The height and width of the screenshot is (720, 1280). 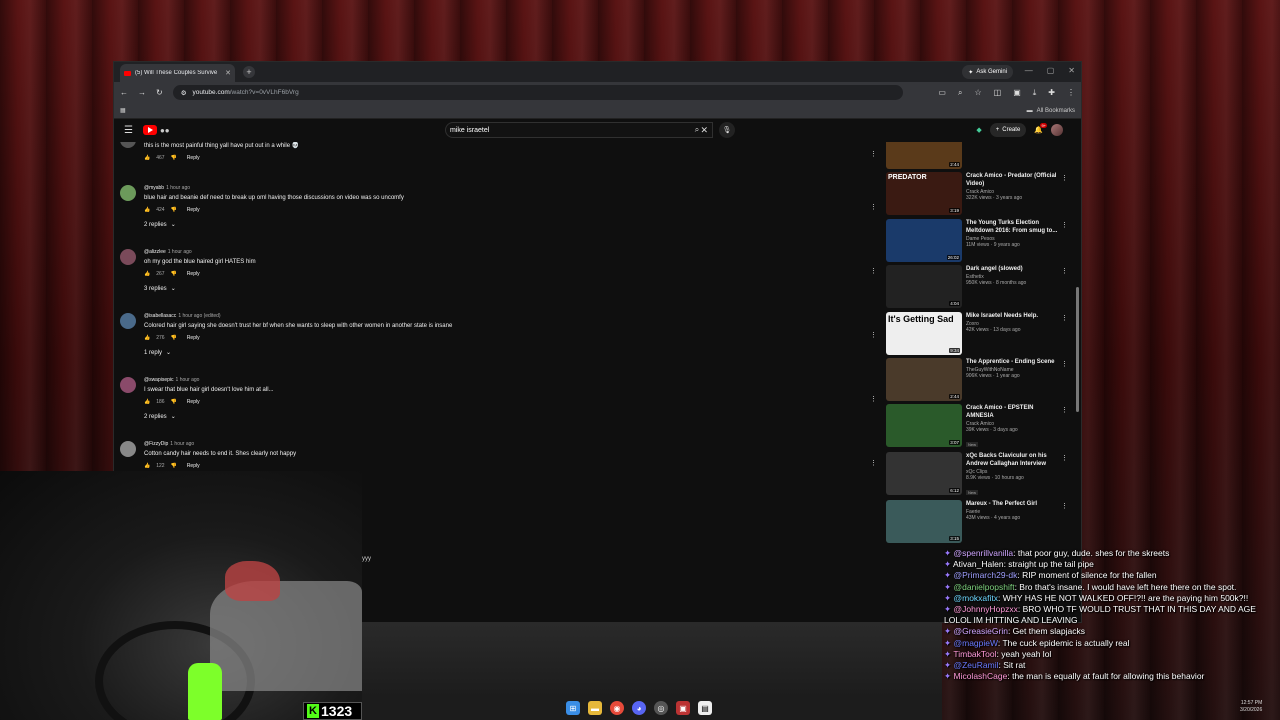 What do you see at coordinates (124, 92) in the screenshot?
I see `back-icon: ←` at bounding box center [124, 92].